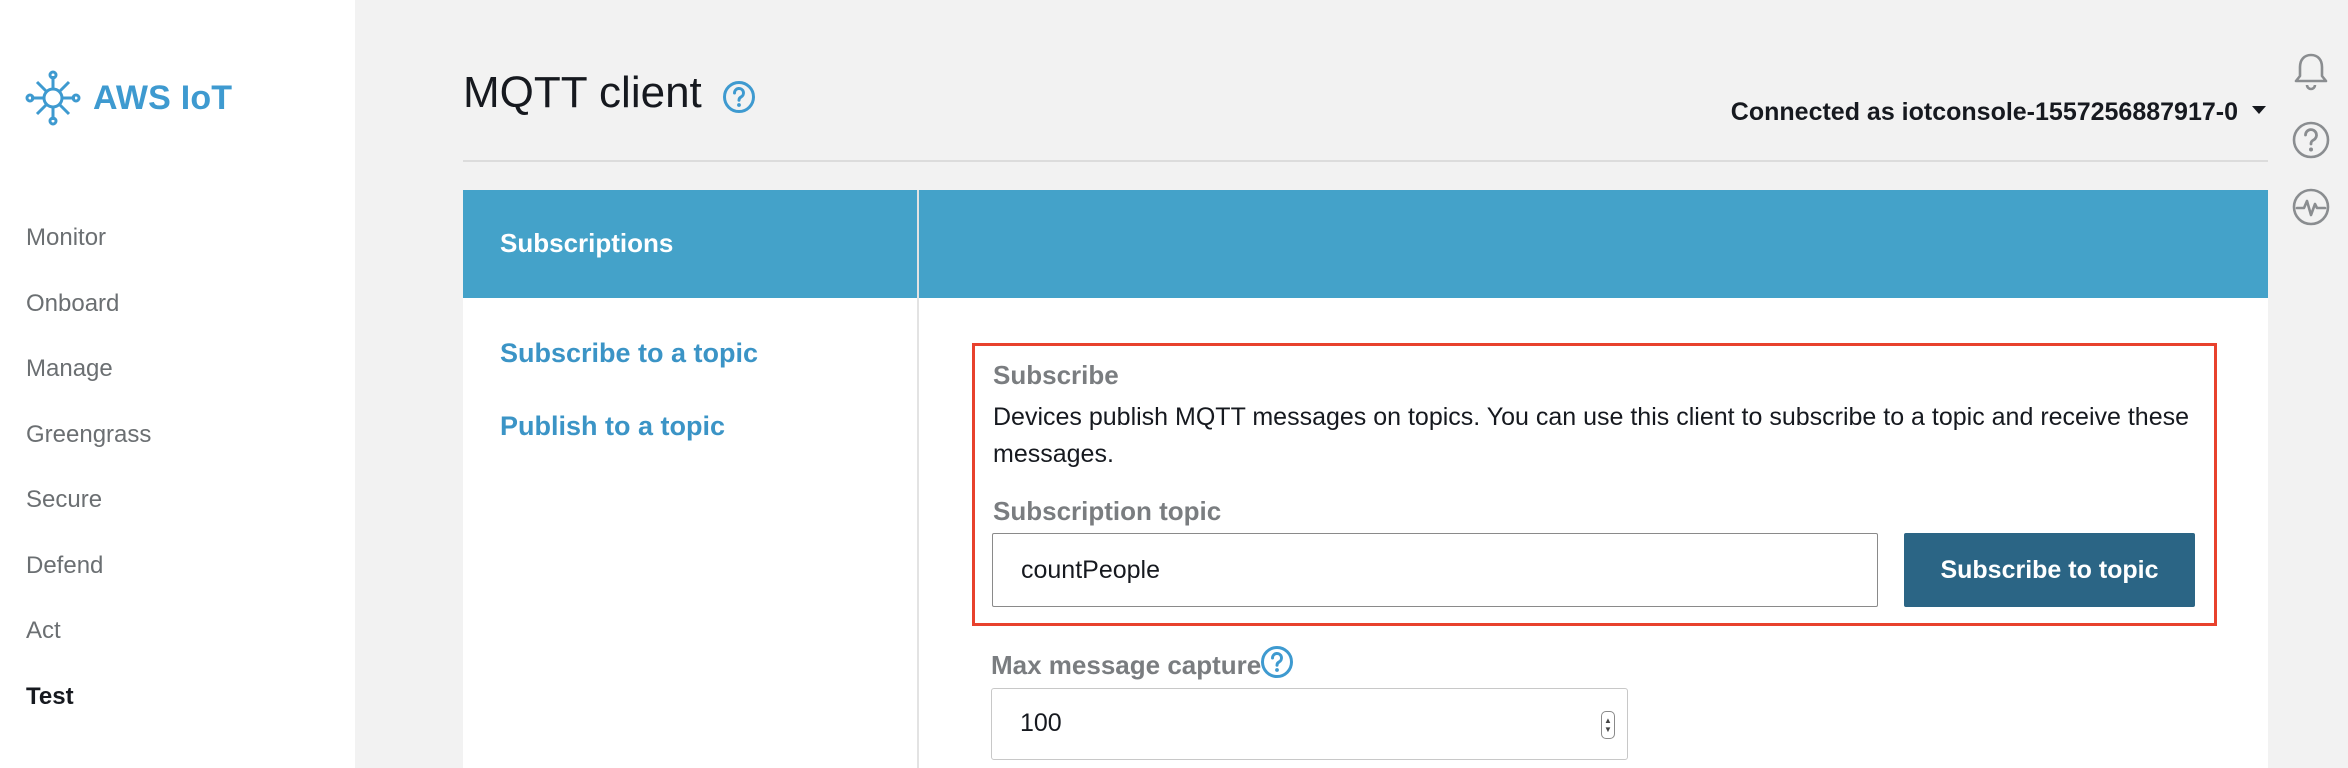 The image size is (2348, 768). I want to click on page-title: MQTT client, so click(582, 92).